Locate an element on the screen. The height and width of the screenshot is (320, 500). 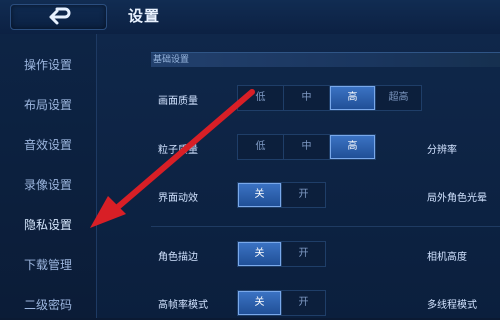
particle-quality-high: 高 is located at coordinates (352, 147).